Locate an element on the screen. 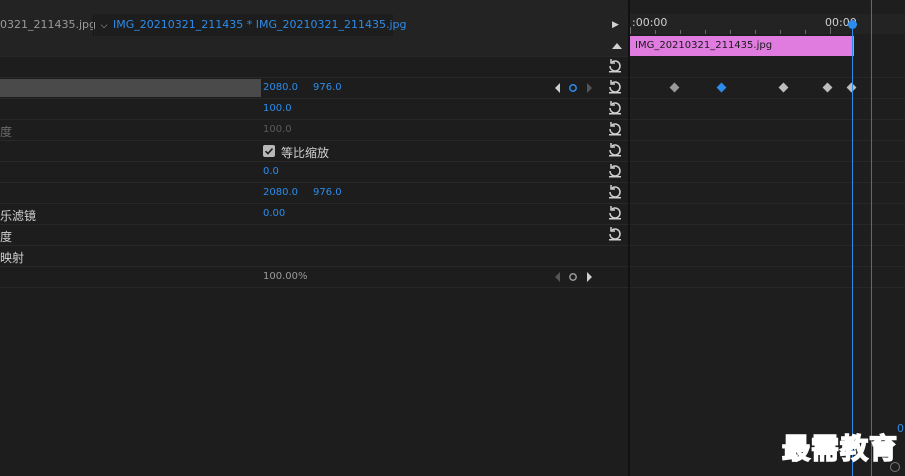 This screenshot has height=476, width=905. playhead-line is located at coordinates (852, 250).